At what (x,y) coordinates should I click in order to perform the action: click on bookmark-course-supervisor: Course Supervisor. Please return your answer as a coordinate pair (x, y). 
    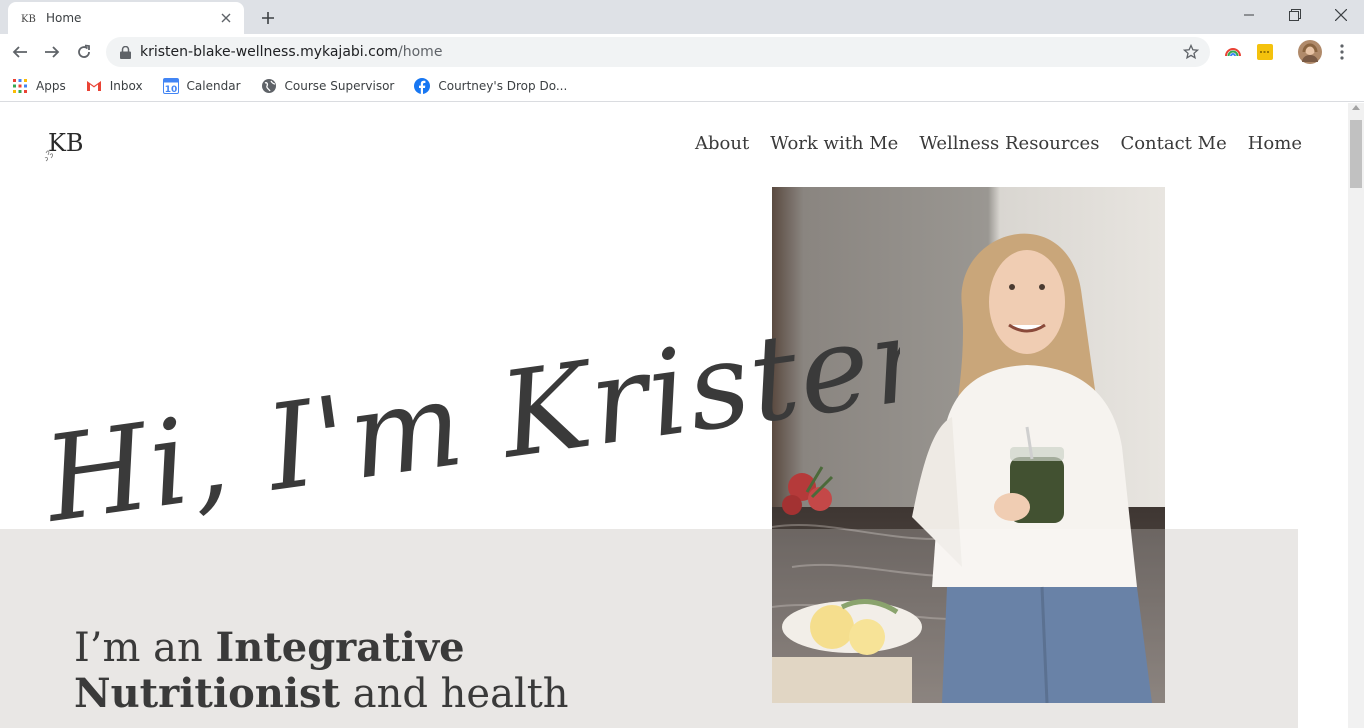
    Looking at the image, I should click on (328, 86).